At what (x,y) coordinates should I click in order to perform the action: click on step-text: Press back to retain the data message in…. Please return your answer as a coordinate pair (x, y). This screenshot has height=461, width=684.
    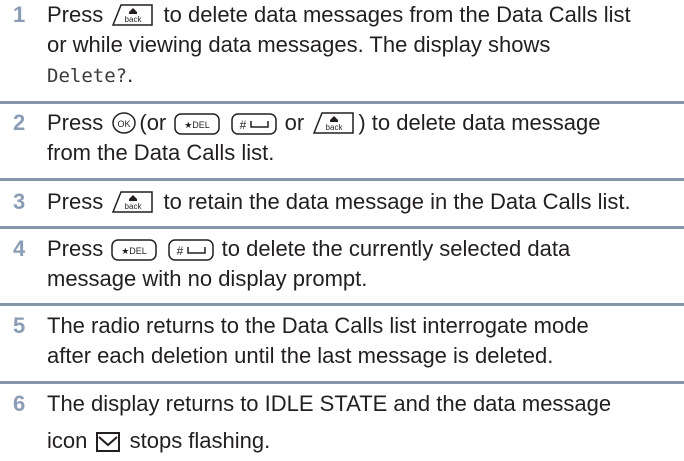
    Looking at the image, I should click on (363, 202).